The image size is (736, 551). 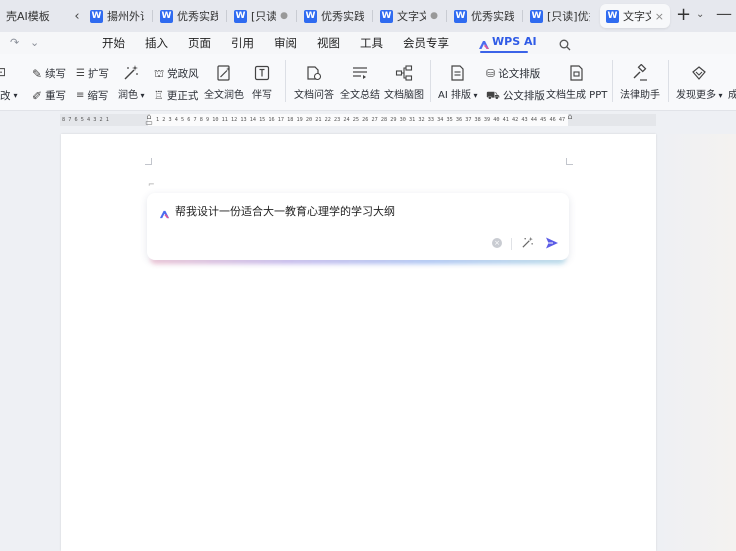 I want to click on menu-references: 引用, so click(x=242, y=43).